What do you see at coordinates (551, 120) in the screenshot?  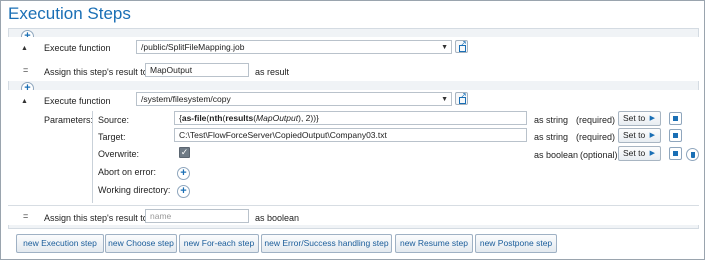 I see `source-type-label: as string` at bounding box center [551, 120].